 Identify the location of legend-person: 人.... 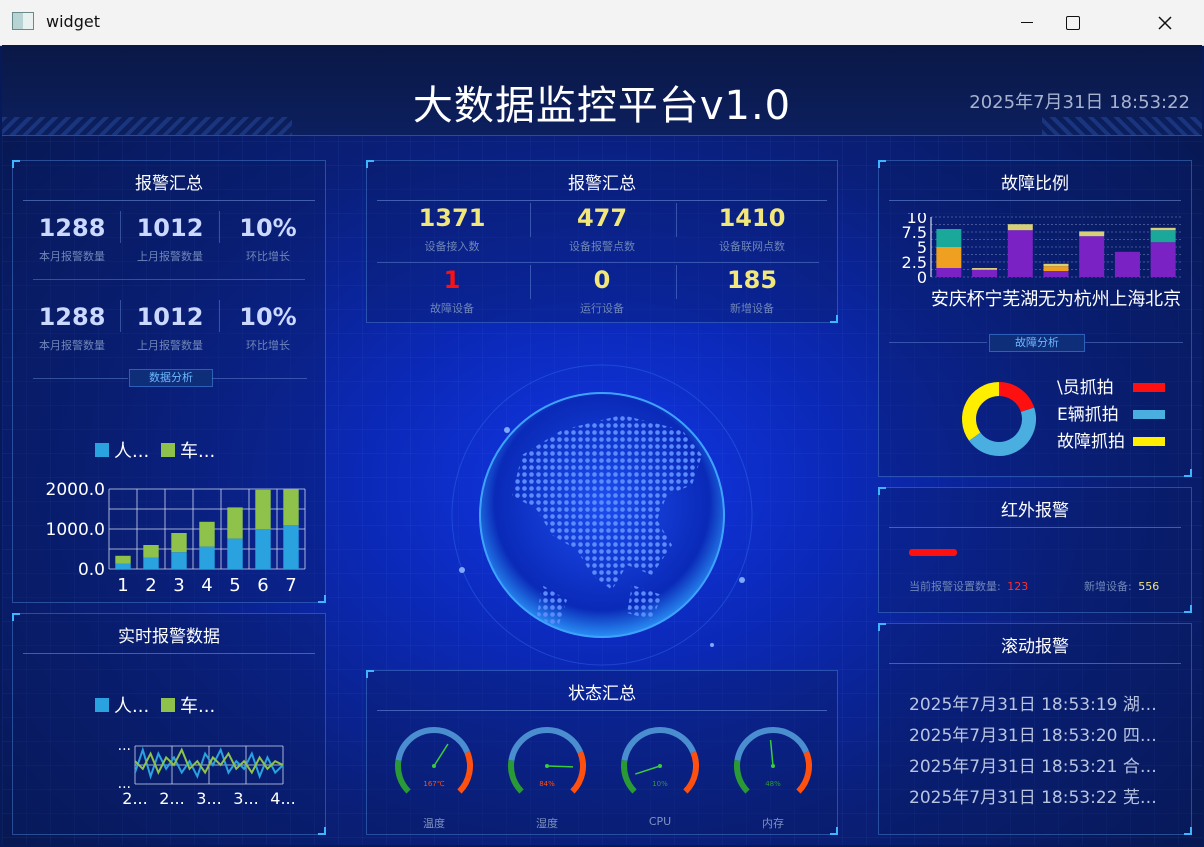
(122, 705).